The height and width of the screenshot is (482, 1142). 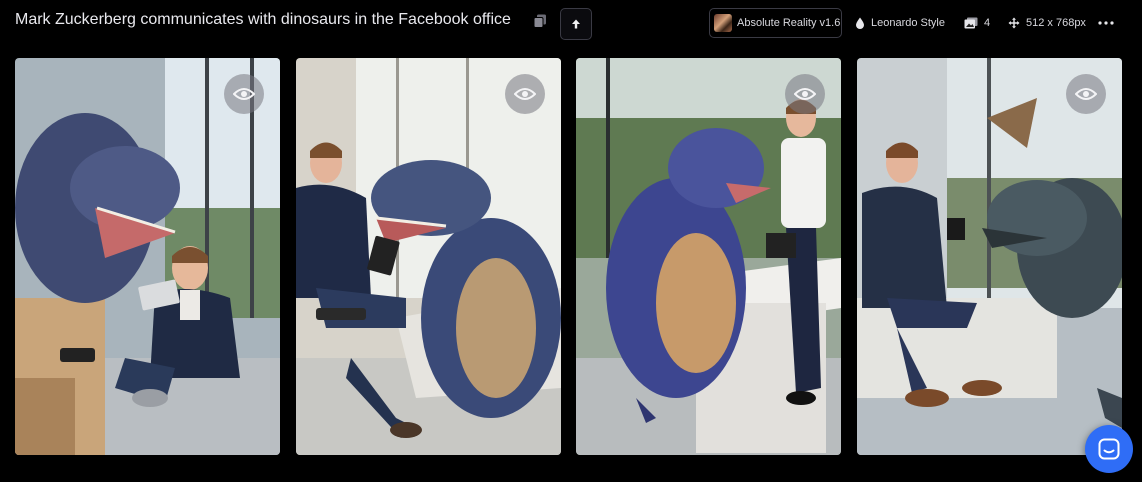 What do you see at coordinates (908, 23) in the screenshot?
I see `style-label: Leonardo Style` at bounding box center [908, 23].